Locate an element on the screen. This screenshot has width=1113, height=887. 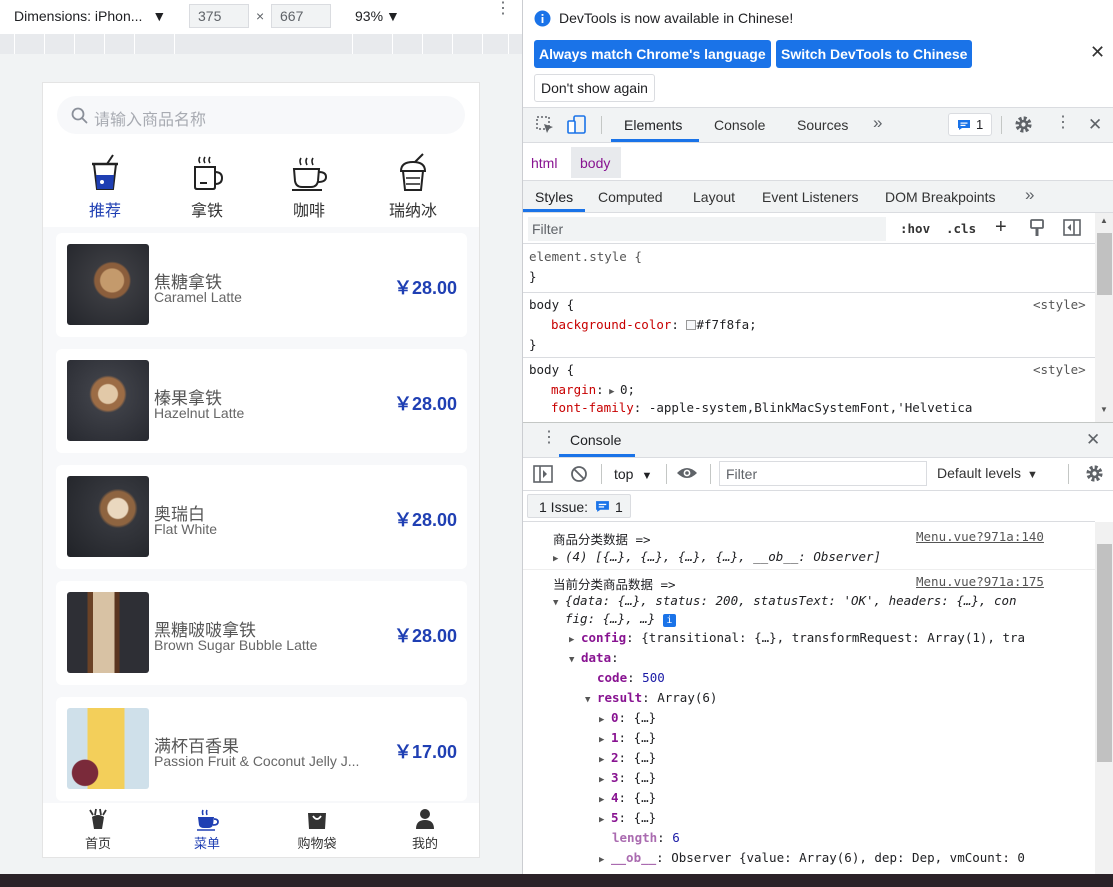
product-card: 奥瑞白 Flat White ￥28.00 is located at coordinates (261, 517).